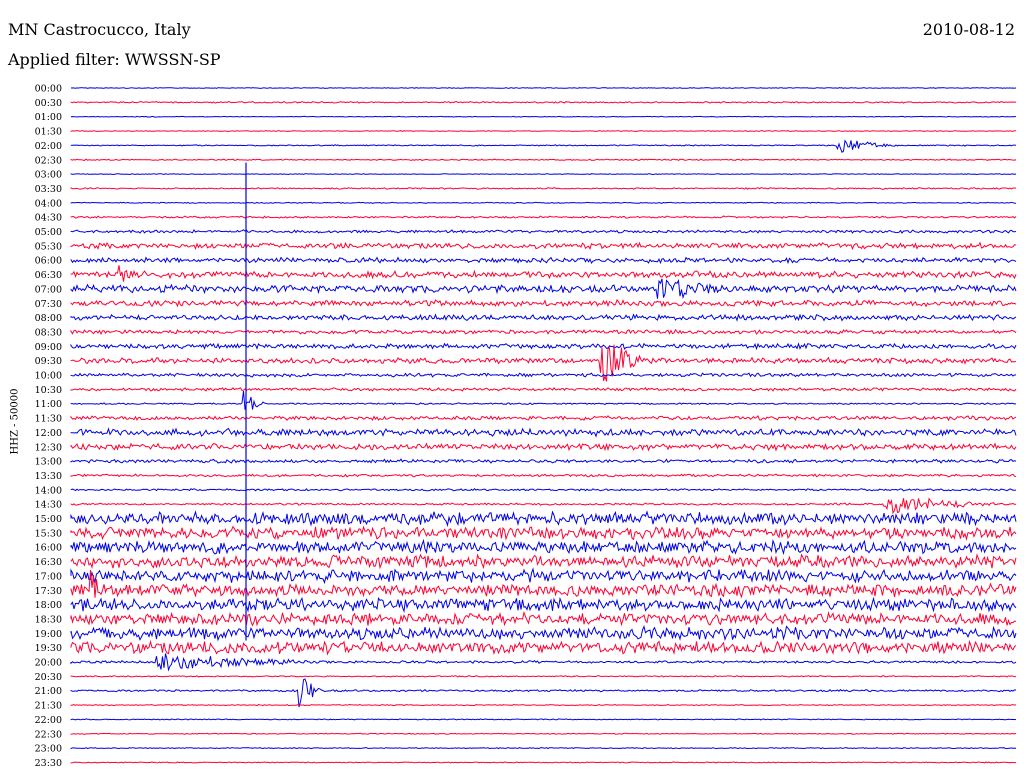 The image size is (1024, 780). I want to click on tick-label: 00:00, so click(48, 89).